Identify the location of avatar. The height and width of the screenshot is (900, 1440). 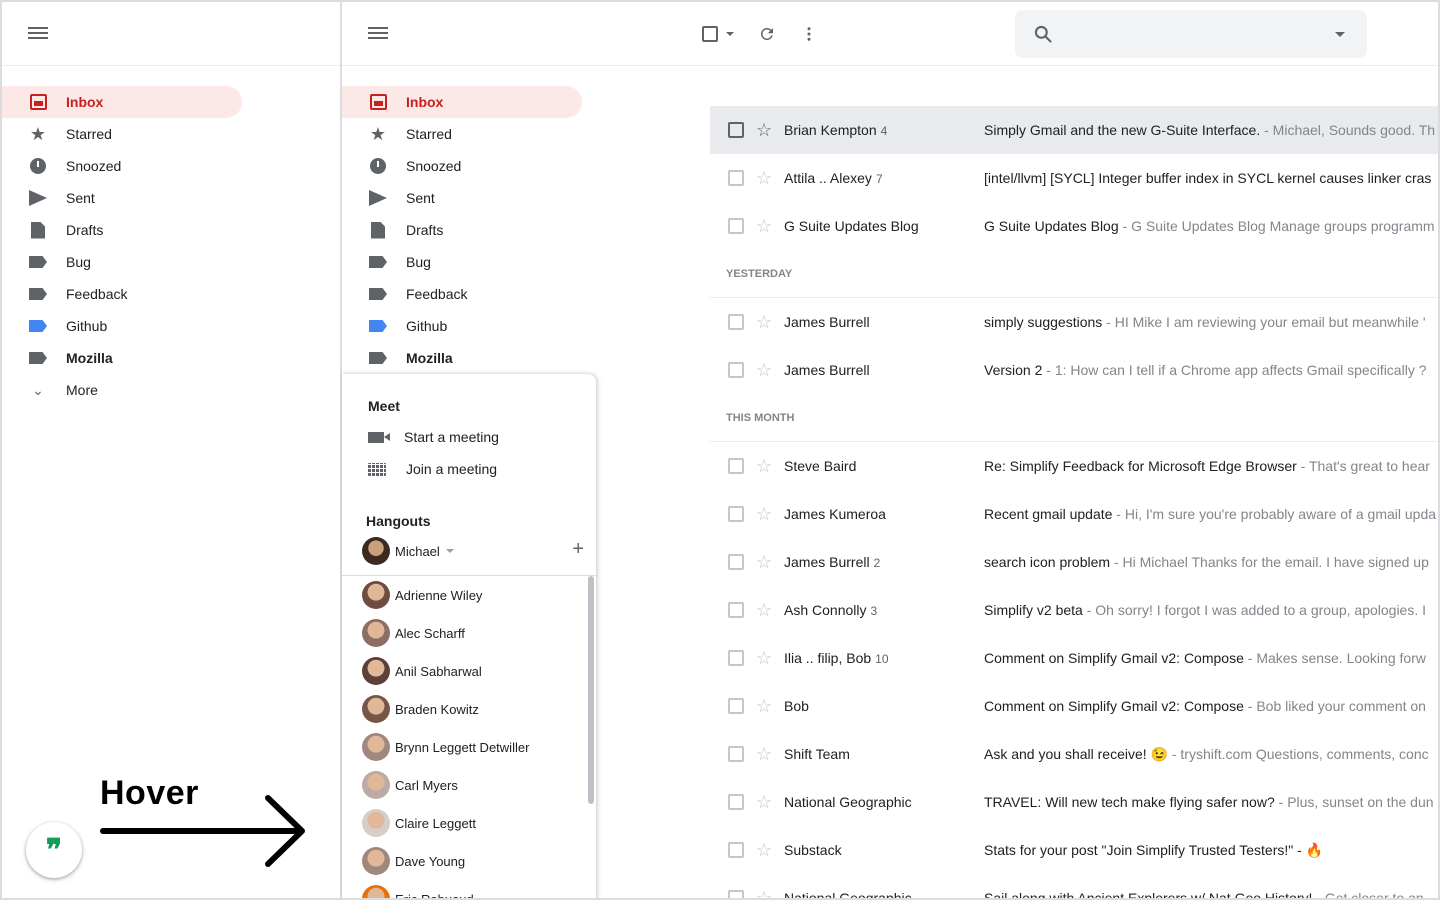
(376, 891).